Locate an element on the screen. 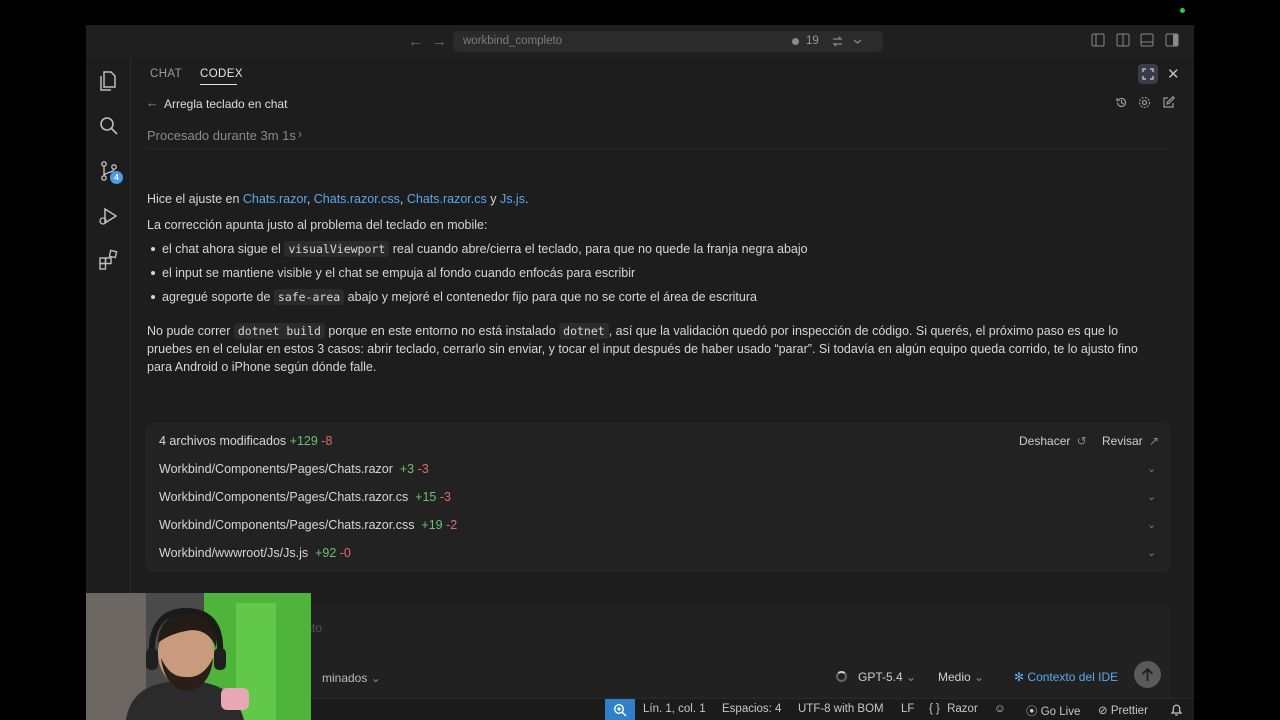 This screenshot has height=720, width=1280. file-link: Chats.razor is located at coordinates (275, 199).